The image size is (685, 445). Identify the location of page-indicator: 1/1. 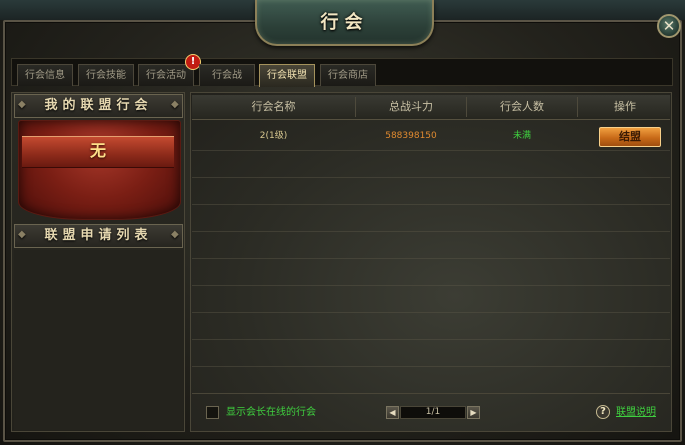
(433, 412).